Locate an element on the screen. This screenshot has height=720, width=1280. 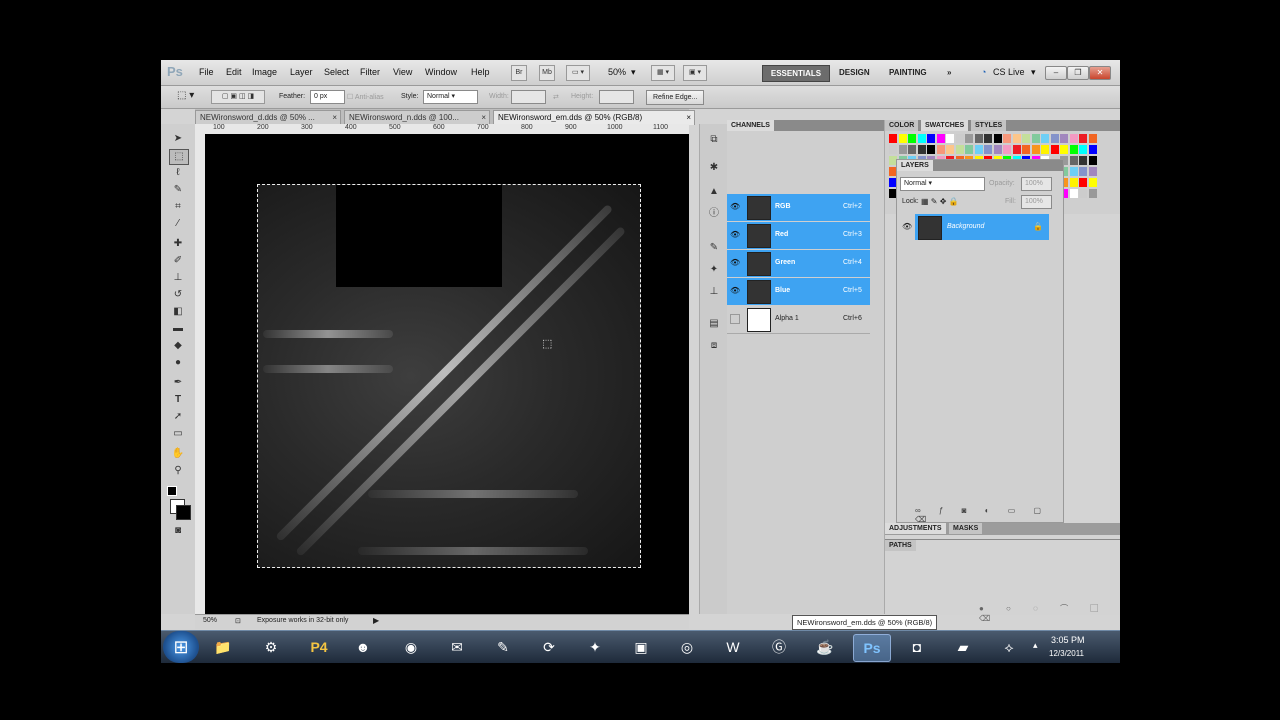
tab-layers: LAYERS is located at coordinates (915, 165).